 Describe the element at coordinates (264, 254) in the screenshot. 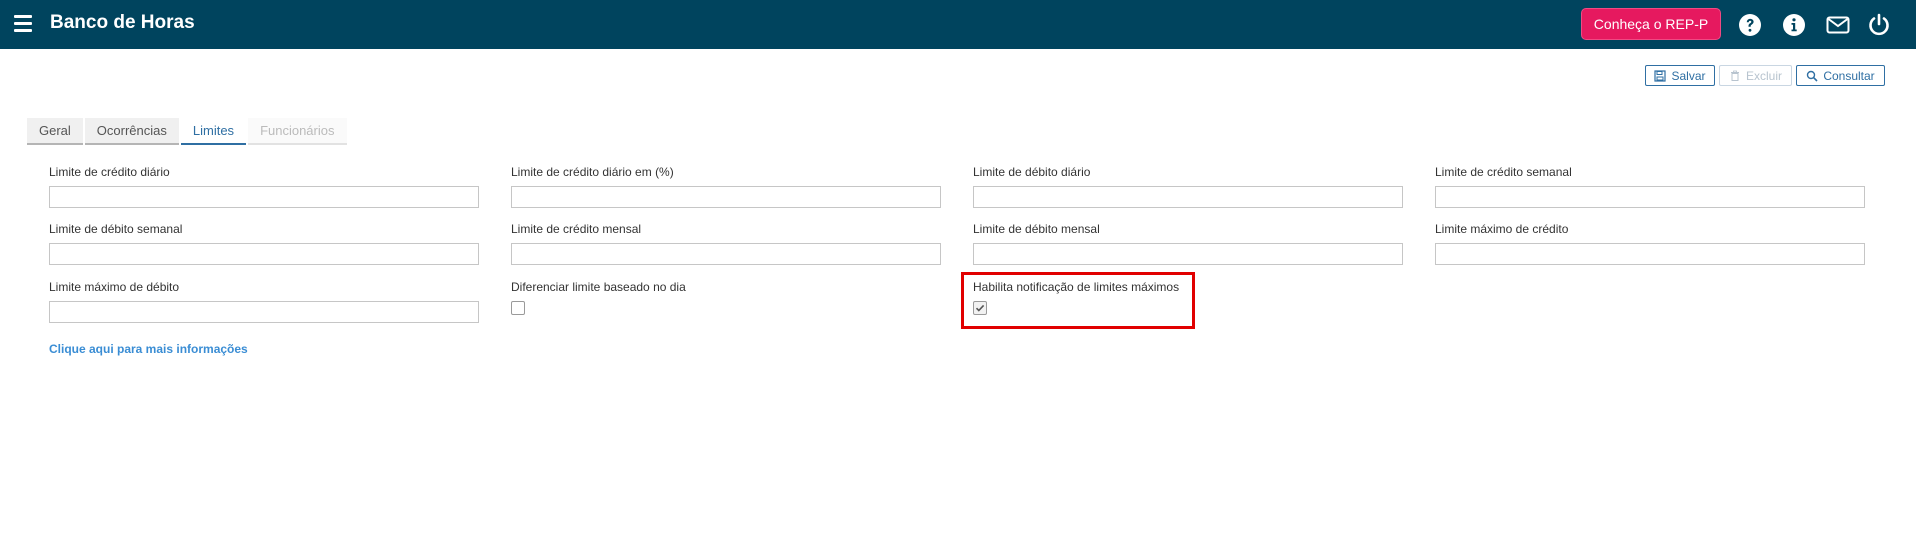

I see `input-limite-debito-semanal` at that location.